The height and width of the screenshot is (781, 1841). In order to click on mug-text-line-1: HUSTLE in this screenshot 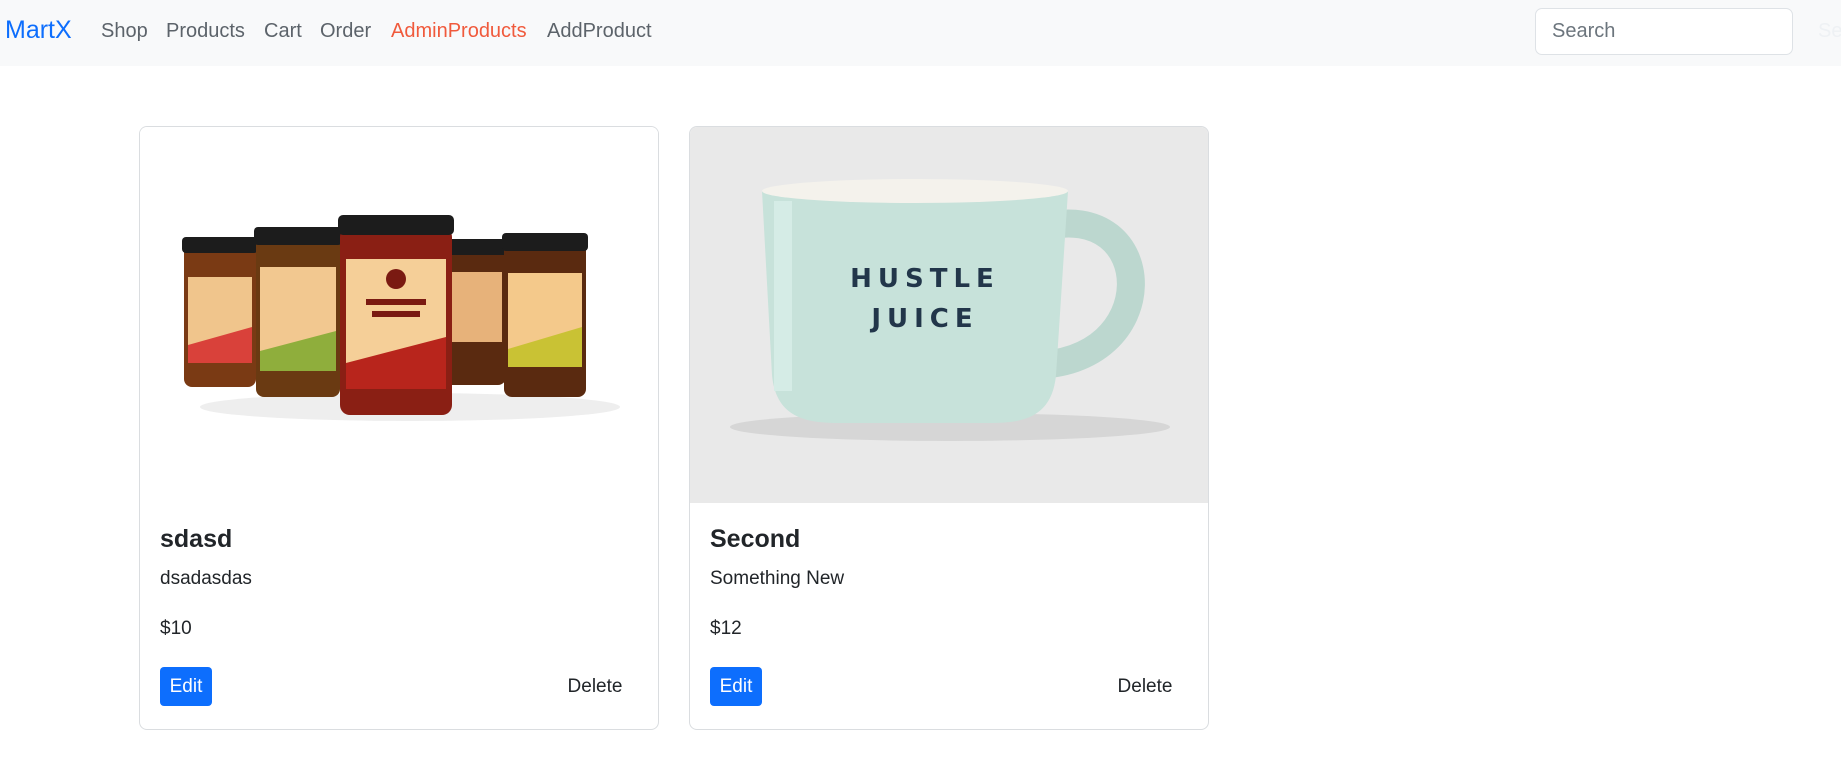, I will do `click(925, 279)`.